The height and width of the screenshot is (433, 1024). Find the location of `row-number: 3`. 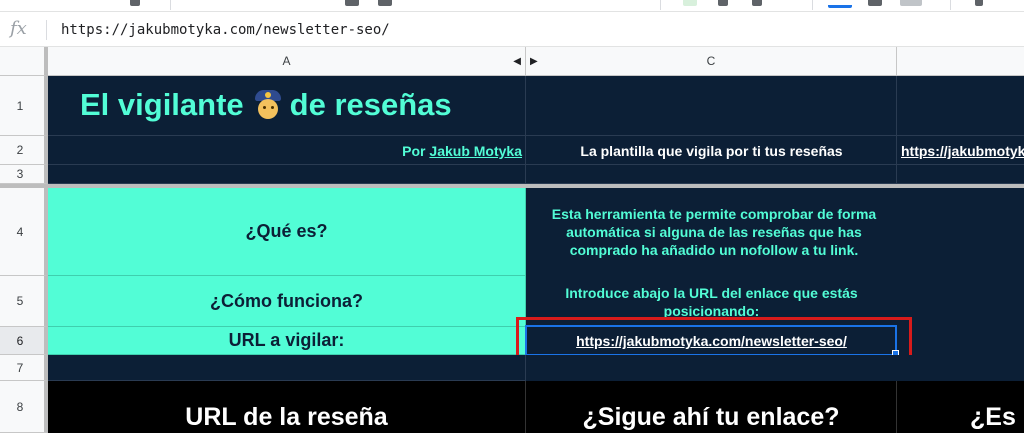

row-number: 3 is located at coordinates (20, 174).